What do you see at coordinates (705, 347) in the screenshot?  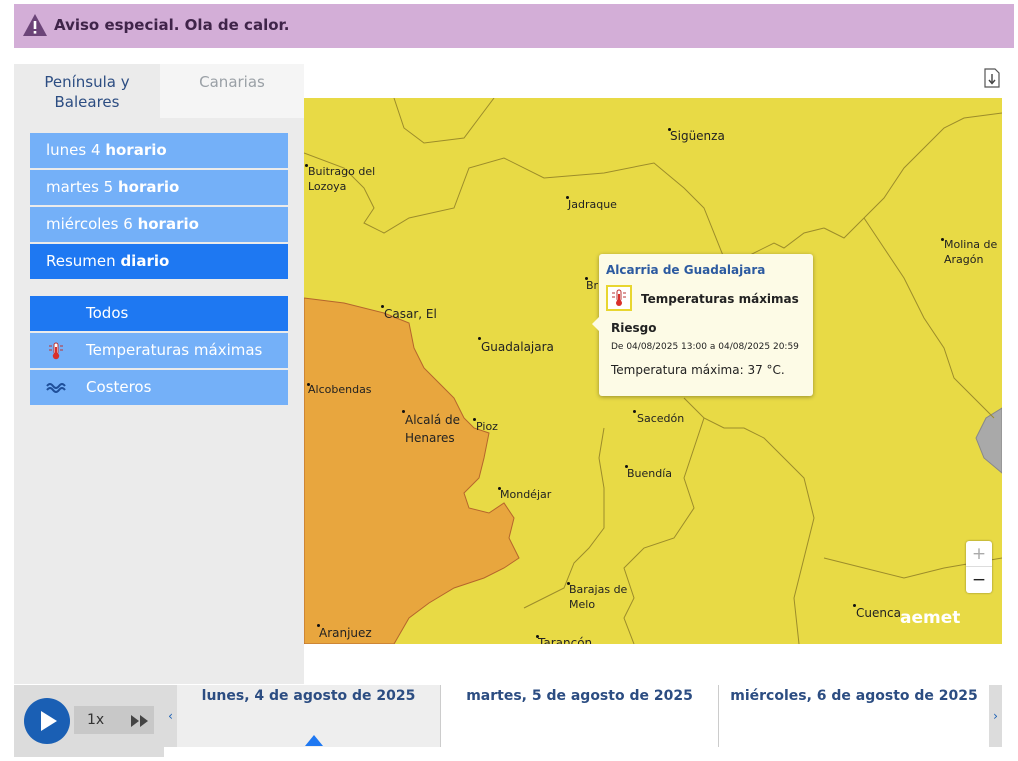 I see `popup-dates: De 04/08/2025 13:00 a 04/08/2025 20:59` at bounding box center [705, 347].